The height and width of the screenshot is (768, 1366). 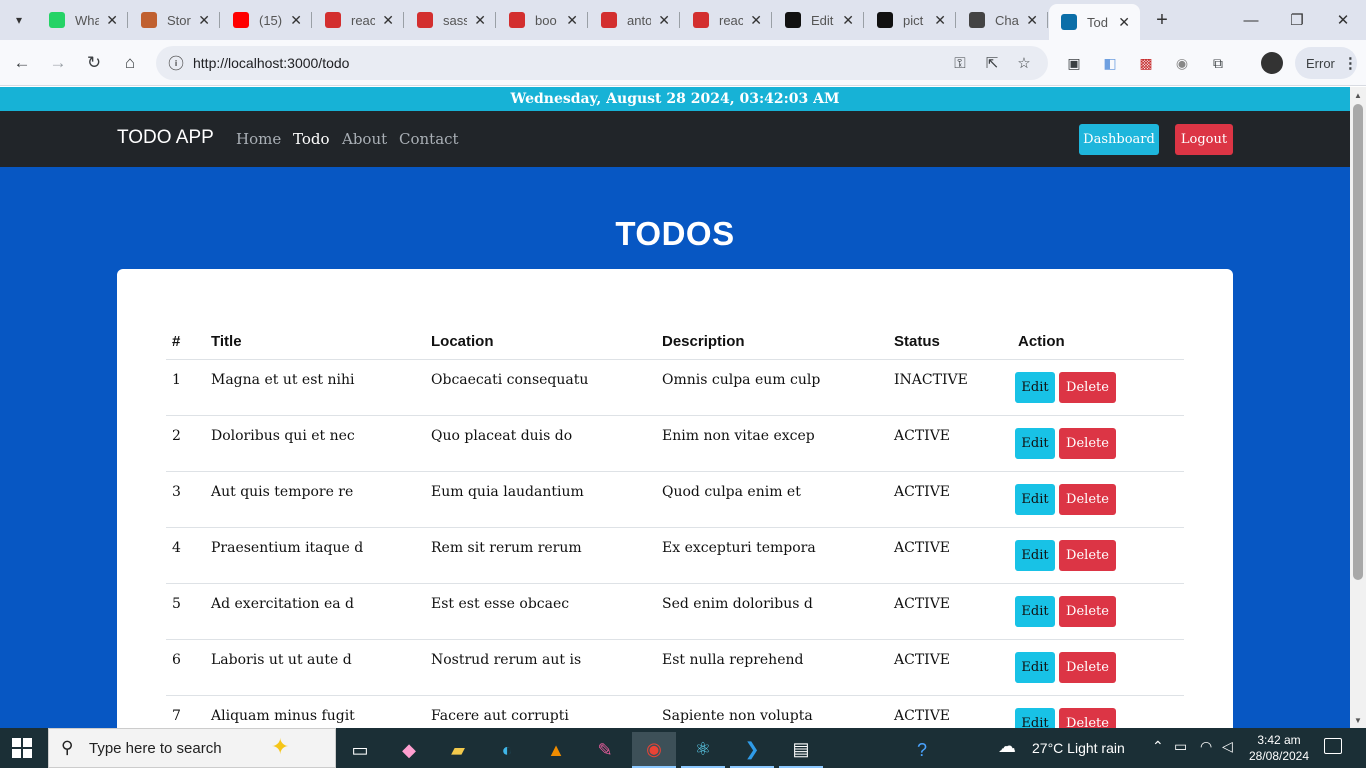 What do you see at coordinates (752, 750) in the screenshot?
I see `vscode-icon: ❯` at bounding box center [752, 750].